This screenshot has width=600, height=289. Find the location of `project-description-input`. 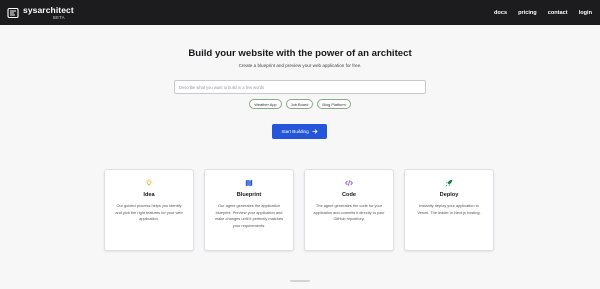

project-description-input is located at coordinates (300, 87).